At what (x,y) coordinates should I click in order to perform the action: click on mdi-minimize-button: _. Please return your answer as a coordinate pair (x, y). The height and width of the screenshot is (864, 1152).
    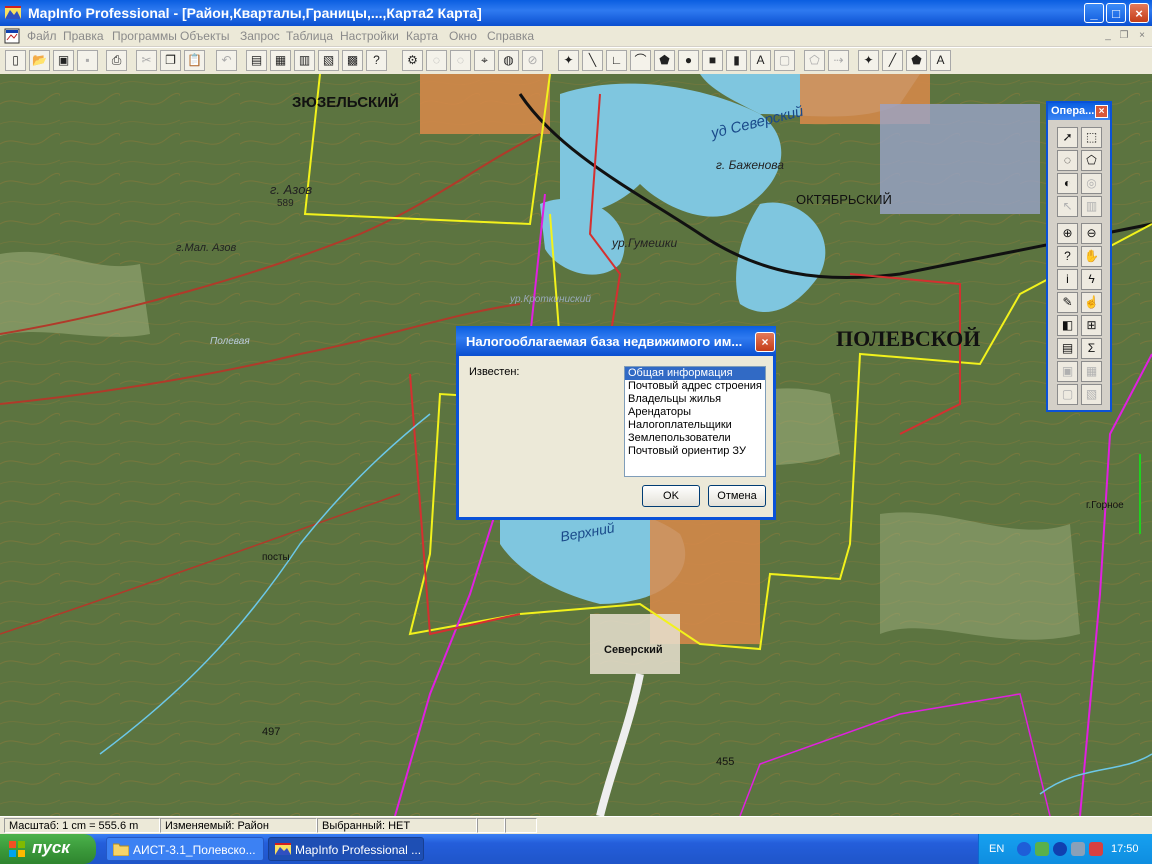
    Looking at the image, I should click on (1108, 36).